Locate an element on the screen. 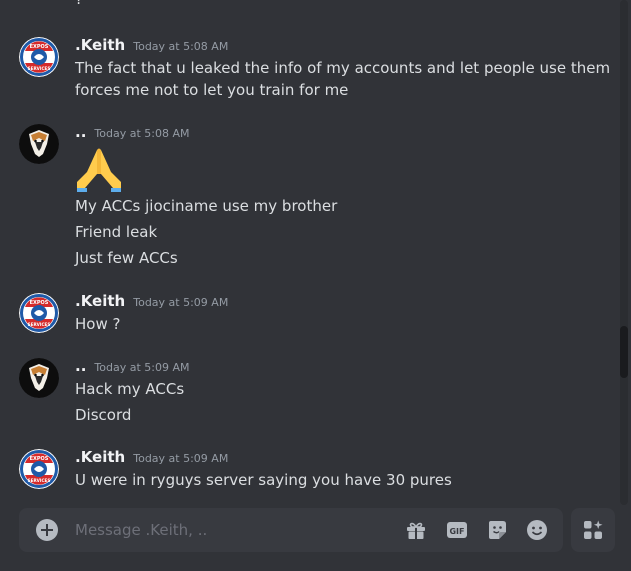  message-line: Discord is located at coordinates (103, 415).